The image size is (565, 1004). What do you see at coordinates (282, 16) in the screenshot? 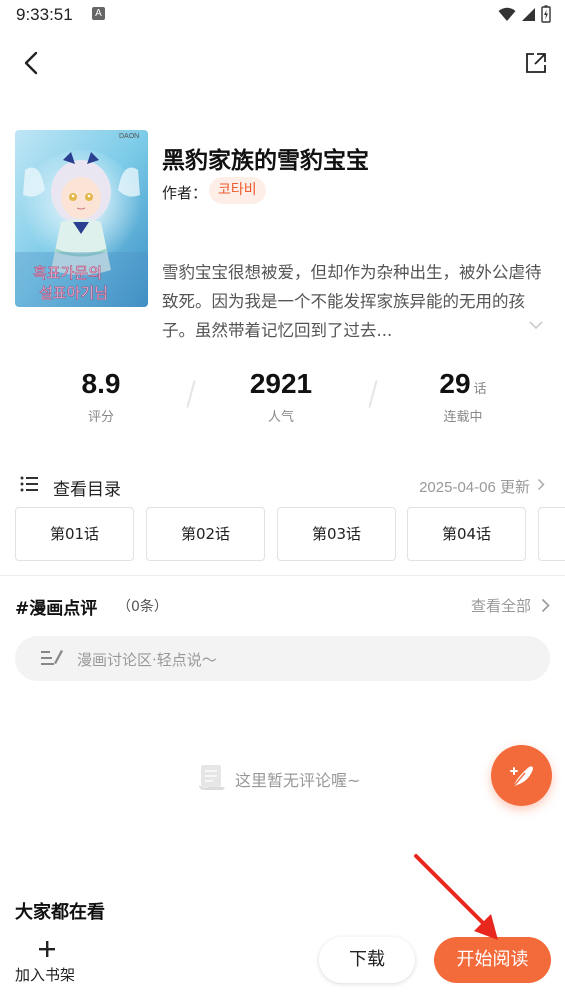
I see `status-bar: 9:33:51 A` at bounding box center [282, 16].